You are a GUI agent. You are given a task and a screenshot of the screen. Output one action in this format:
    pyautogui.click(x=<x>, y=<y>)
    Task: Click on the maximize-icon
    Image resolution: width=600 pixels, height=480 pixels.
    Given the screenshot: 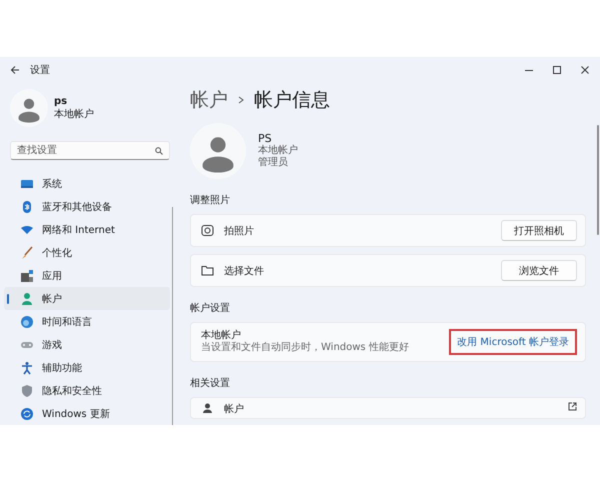 What is the action you would take?
    pyautogui.click(x=557, y=70)
    